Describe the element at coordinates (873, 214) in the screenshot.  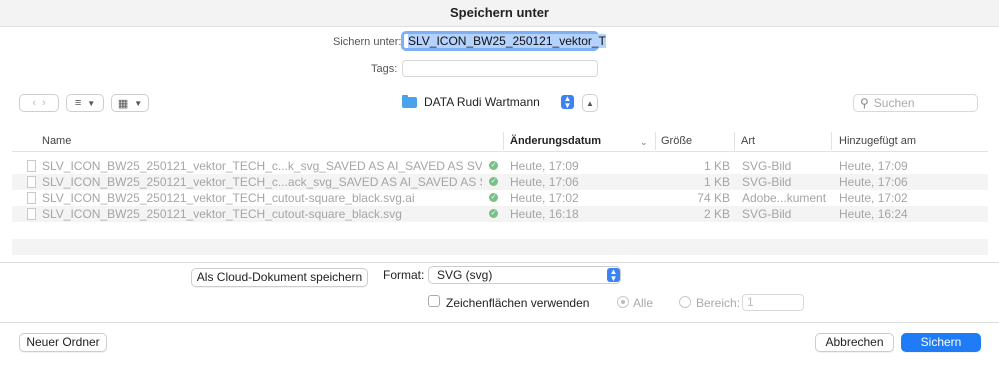
I see `file-added: Heute, 16:24` at that location.